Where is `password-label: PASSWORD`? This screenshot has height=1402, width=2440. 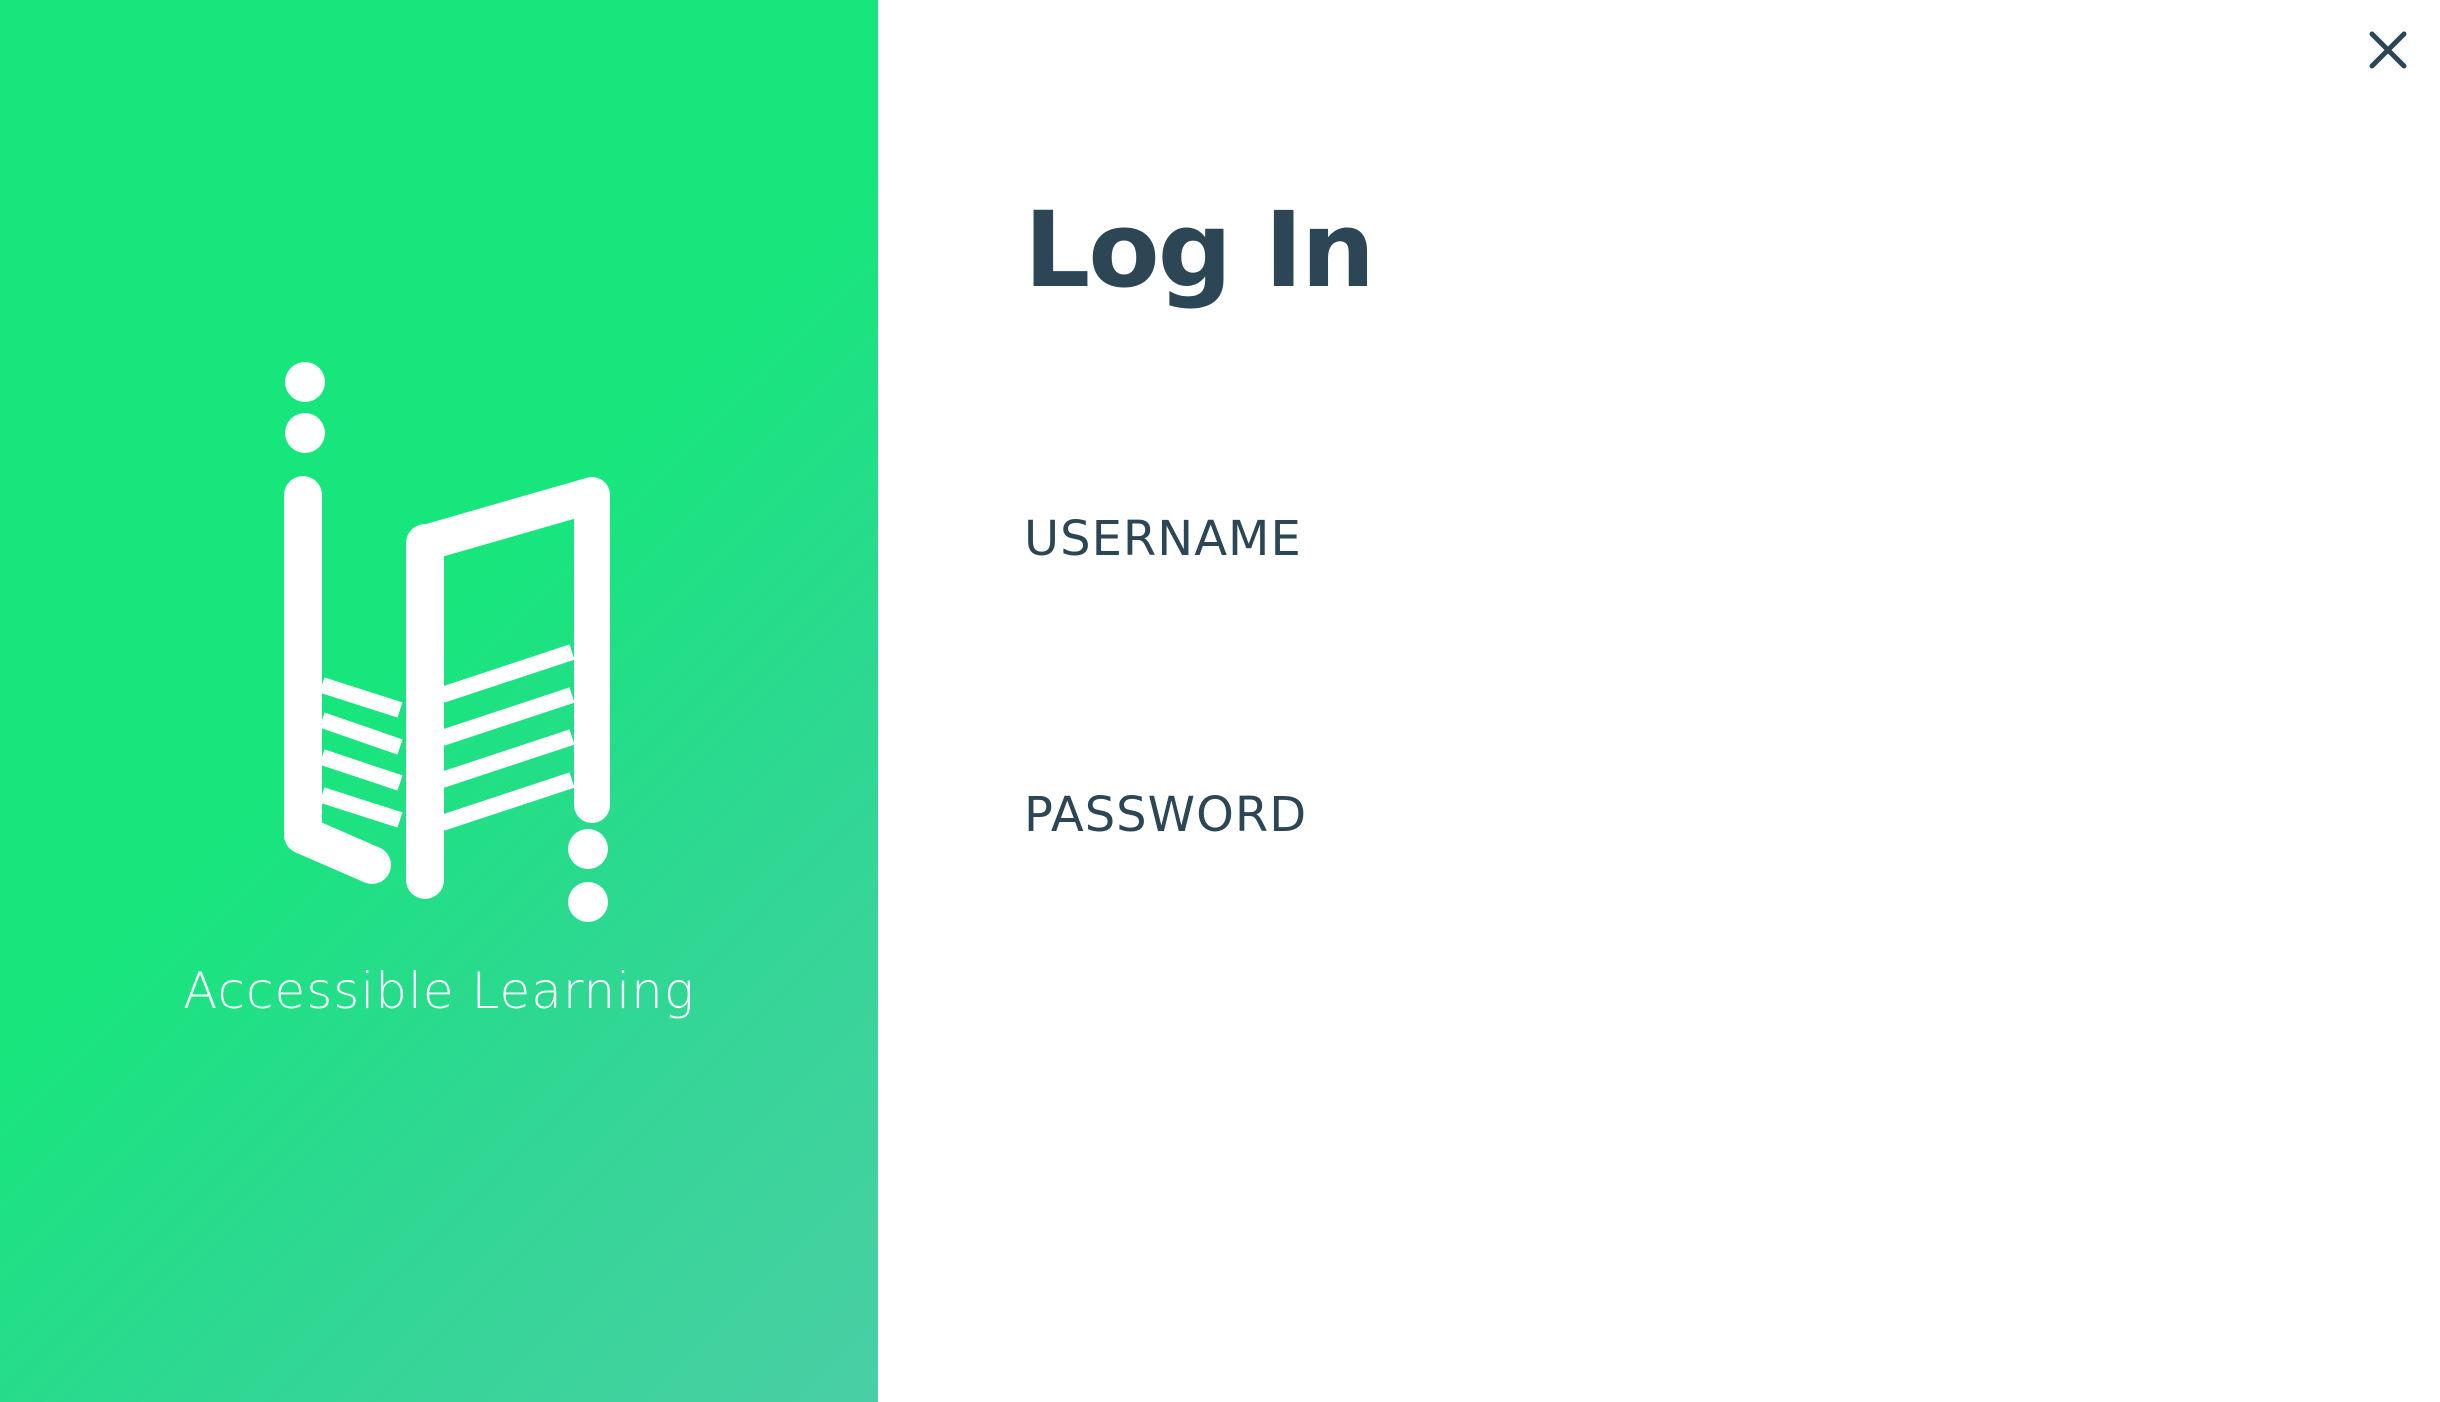
password-label: PASSWORD is located at coordinates (1166, 815).